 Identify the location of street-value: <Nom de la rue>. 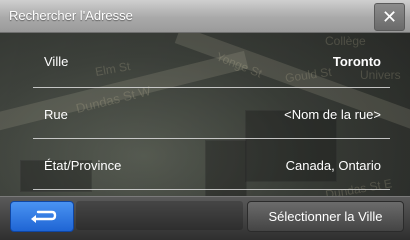
(332, 114).